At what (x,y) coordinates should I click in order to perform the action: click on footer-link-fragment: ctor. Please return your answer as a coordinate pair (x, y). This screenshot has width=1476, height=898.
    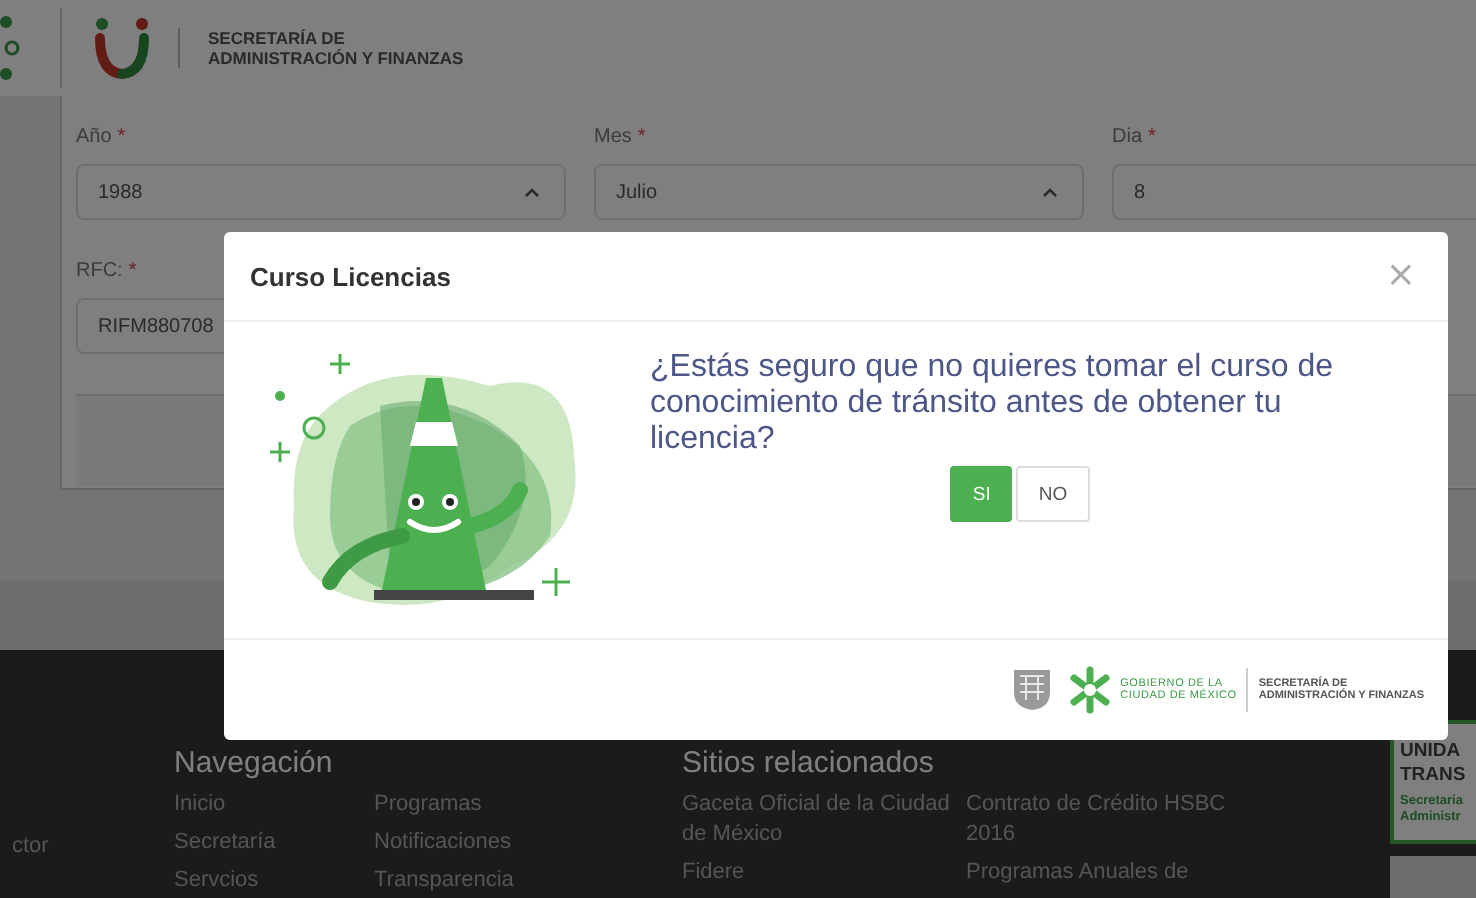
    Looking at the image, I should click on (30, 846).